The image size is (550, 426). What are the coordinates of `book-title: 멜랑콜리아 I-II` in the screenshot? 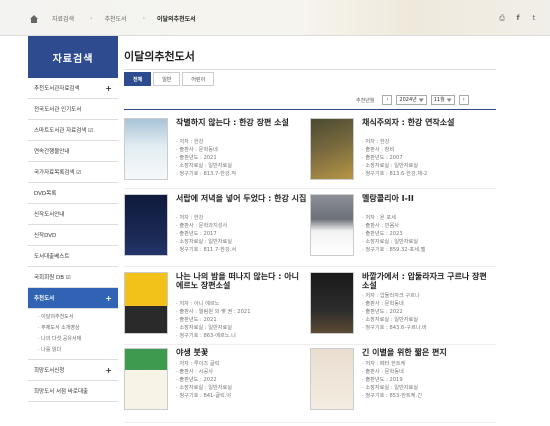 It's located at (428, 198).